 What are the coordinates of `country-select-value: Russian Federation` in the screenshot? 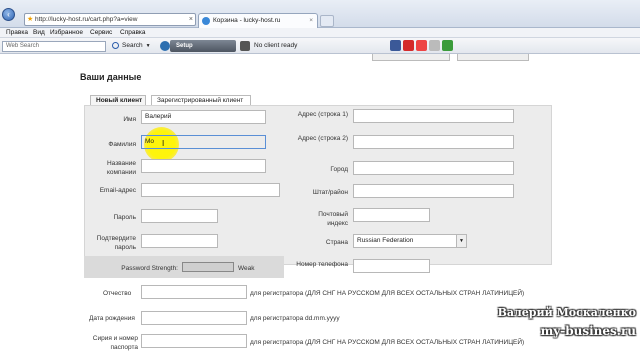 It's located at (385, 240).